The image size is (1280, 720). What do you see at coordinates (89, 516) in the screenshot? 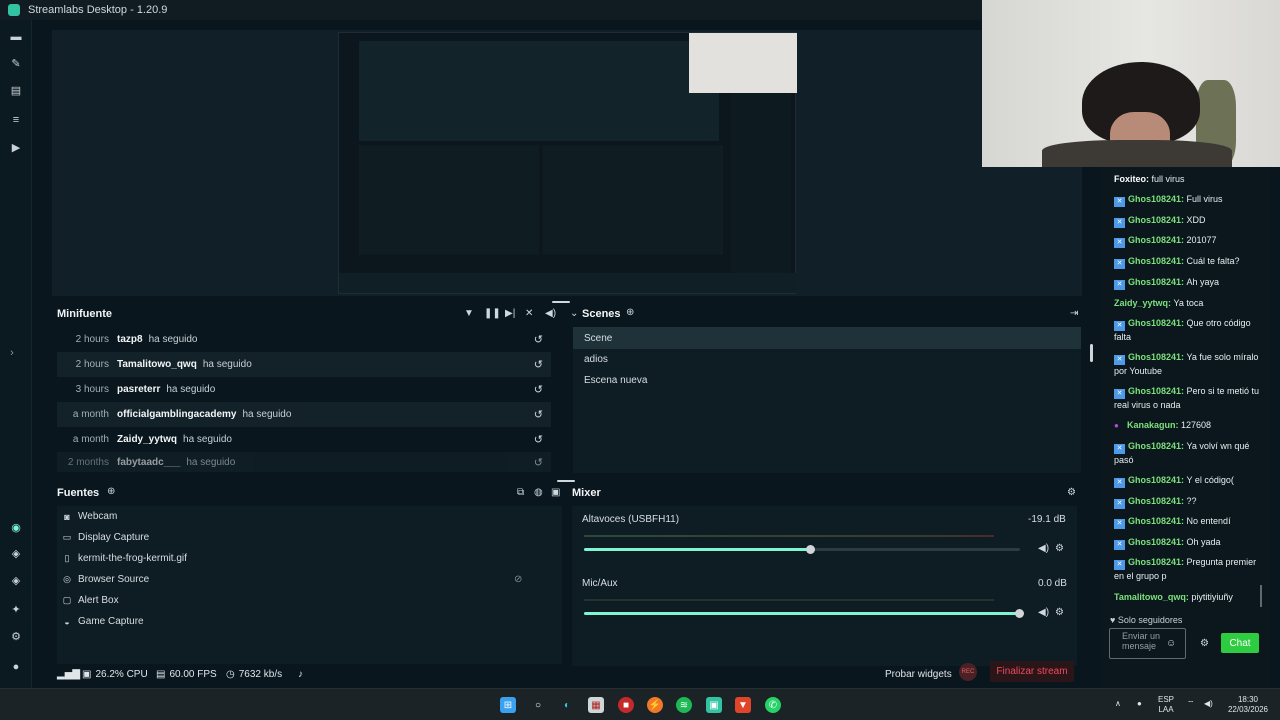
I see `source-item: ◙ Webcam` at bounding box center [89, 516].